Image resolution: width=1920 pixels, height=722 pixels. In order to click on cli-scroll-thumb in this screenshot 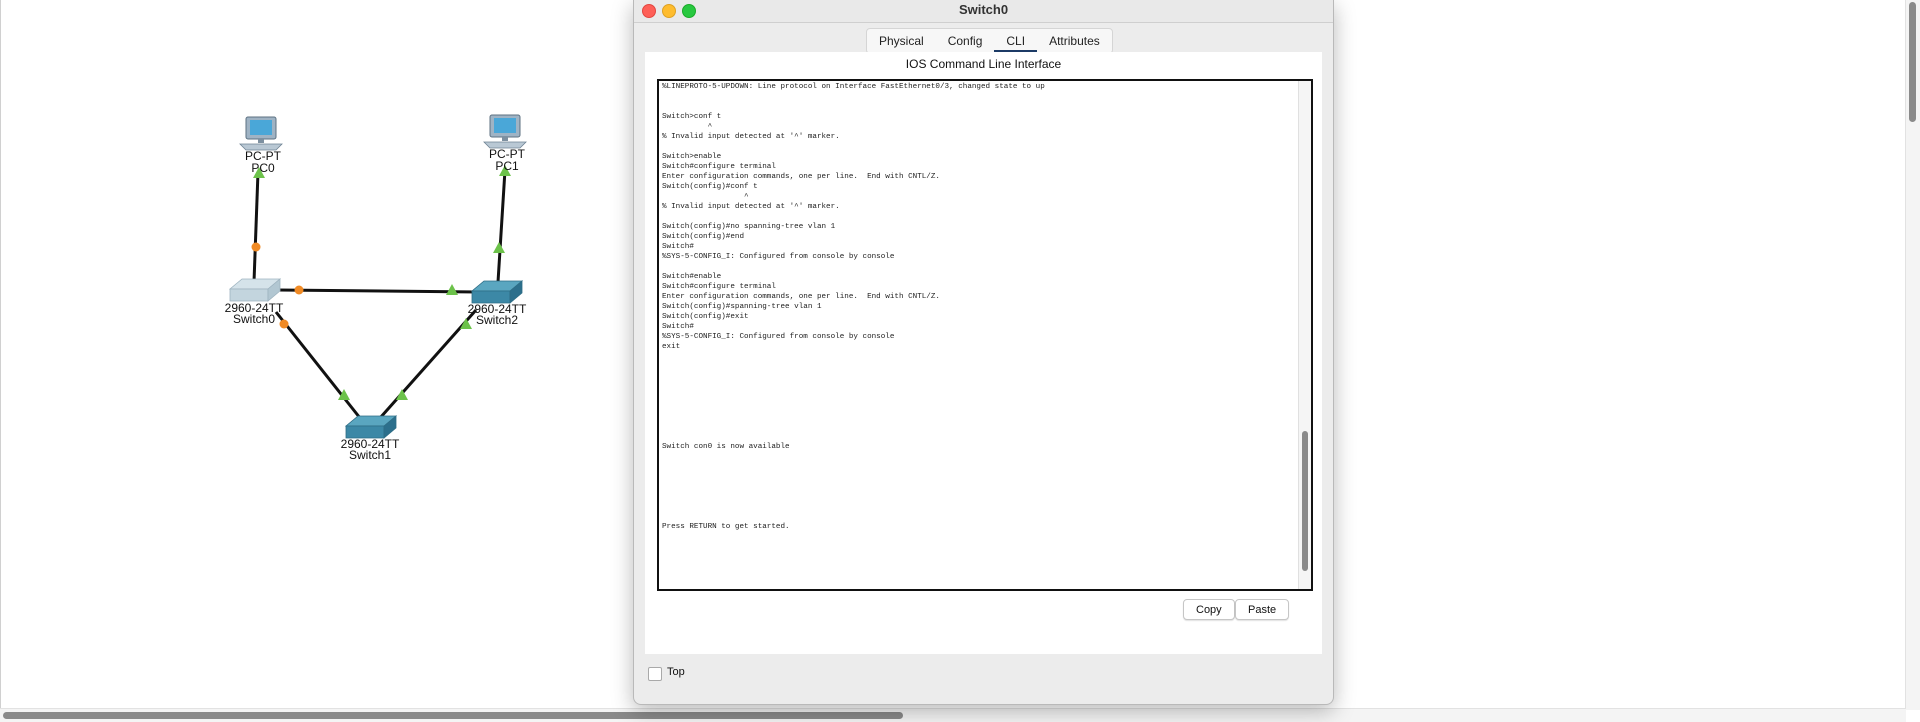, I will do `click(1305, 501)`.